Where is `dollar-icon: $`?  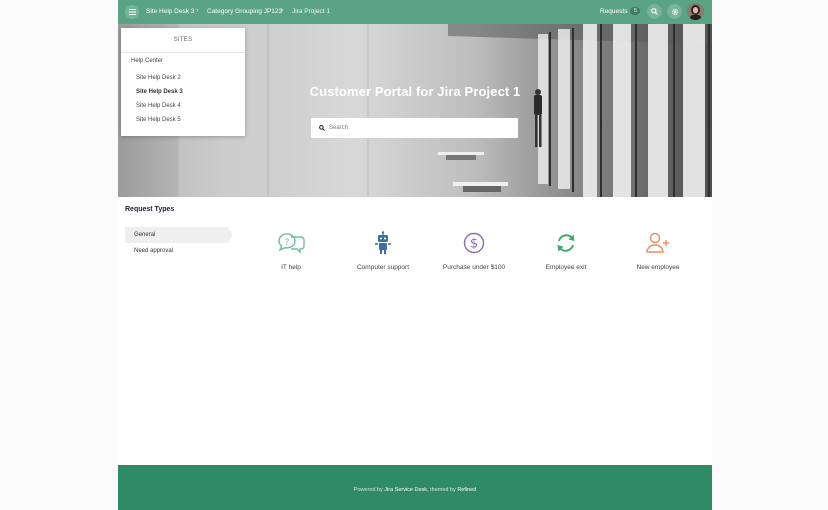 dollar-icon: $ is located at coordinates (474, 243).